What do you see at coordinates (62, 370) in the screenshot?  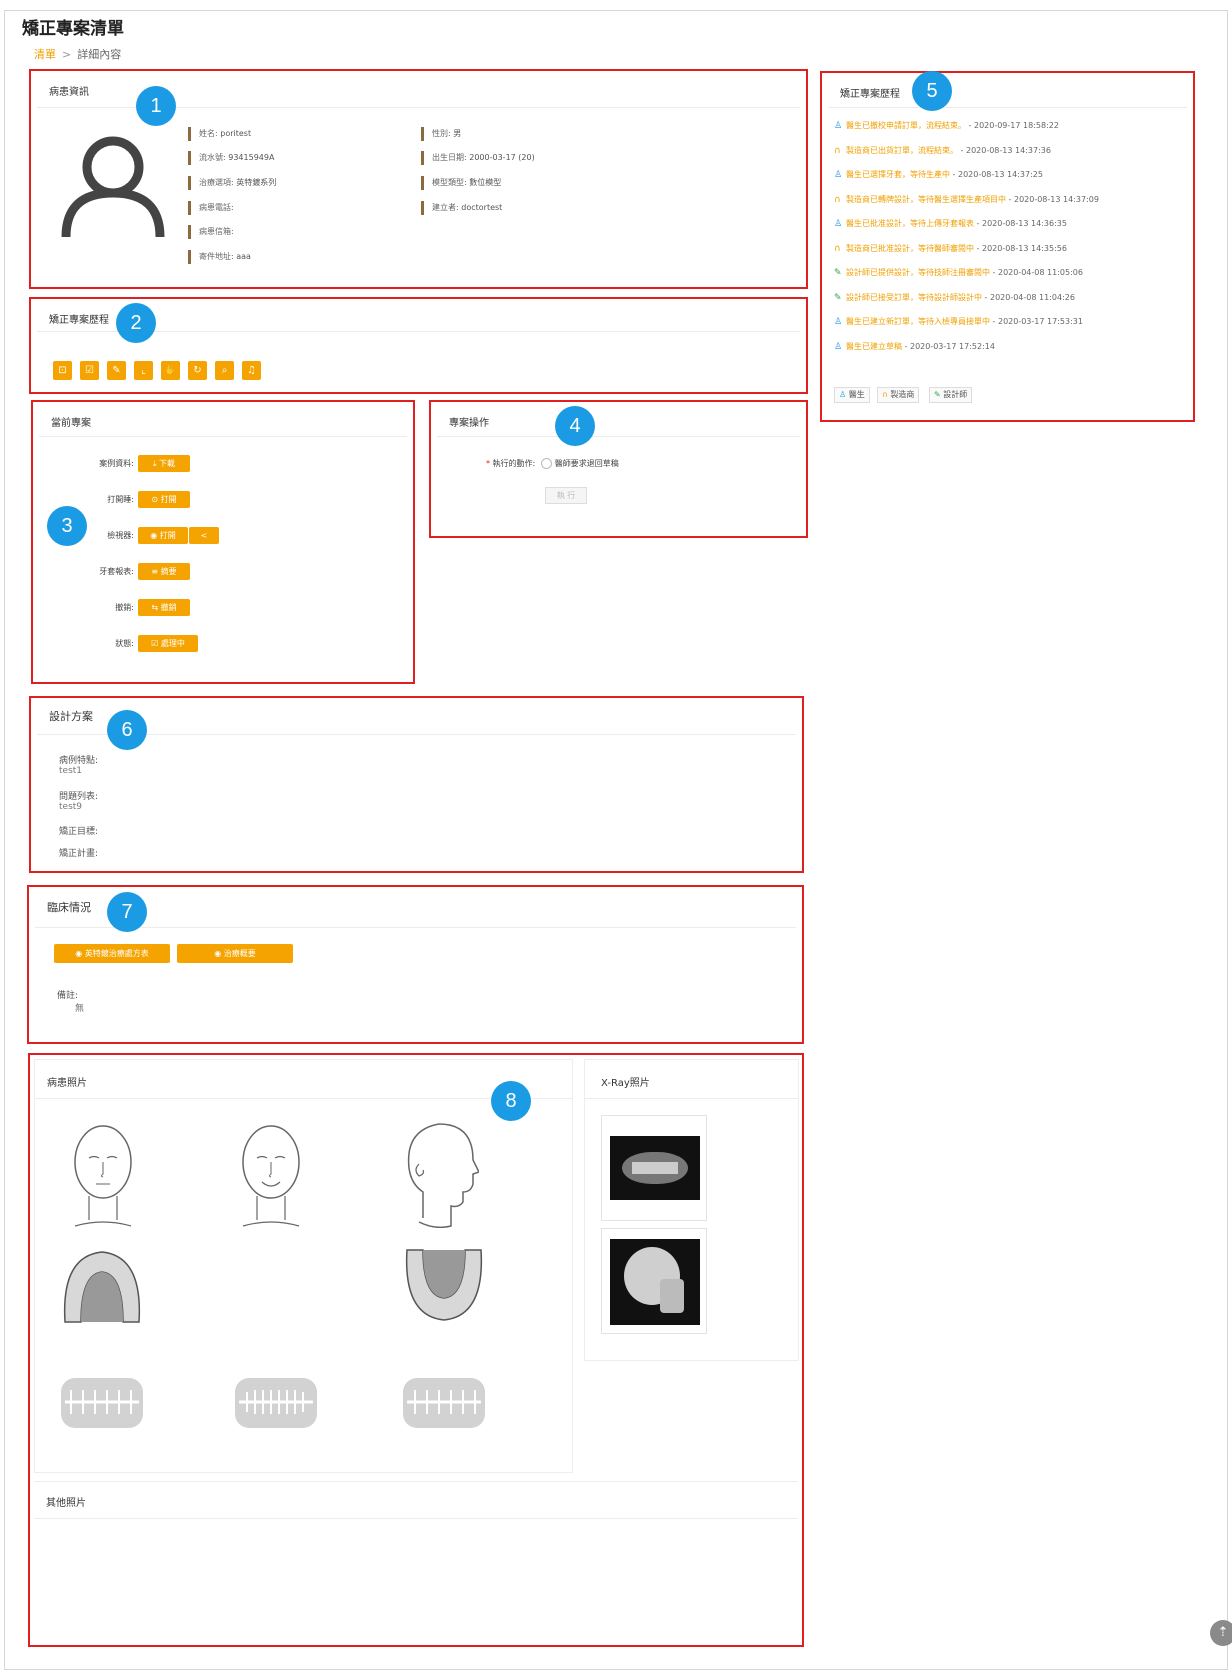 I see `step-cart-icon: ⊡` at bounding box center [62, 370].